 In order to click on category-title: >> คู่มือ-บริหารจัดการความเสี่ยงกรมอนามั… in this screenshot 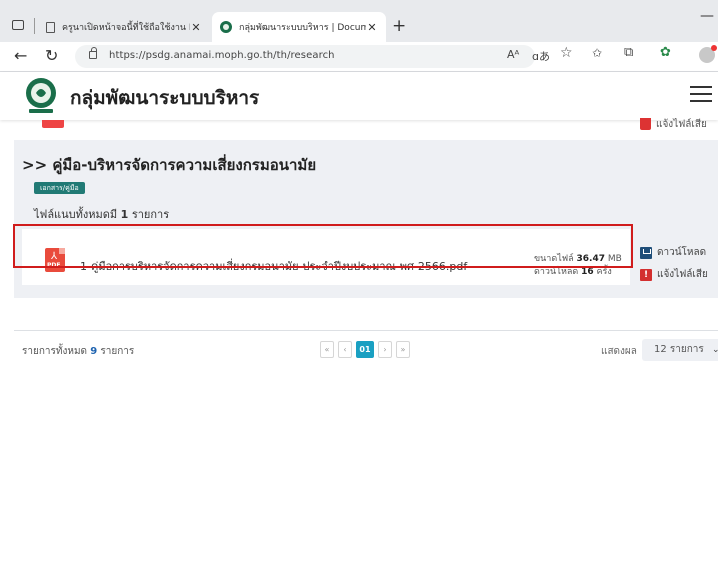, I will do `click(169, 165)`.